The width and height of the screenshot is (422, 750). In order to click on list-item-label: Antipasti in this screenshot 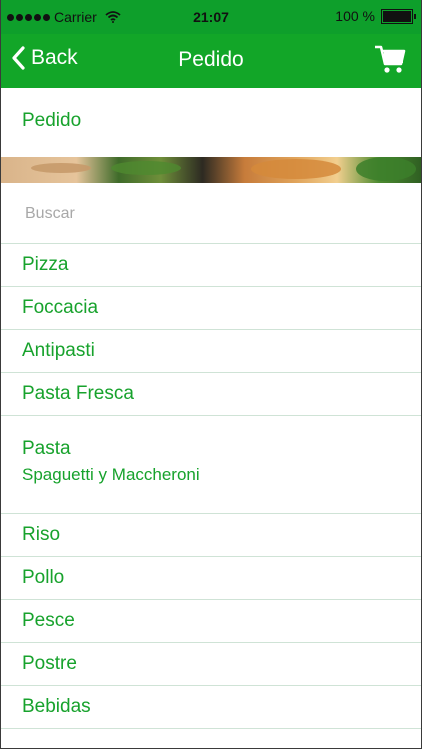, I will do `click(58, 350)`.